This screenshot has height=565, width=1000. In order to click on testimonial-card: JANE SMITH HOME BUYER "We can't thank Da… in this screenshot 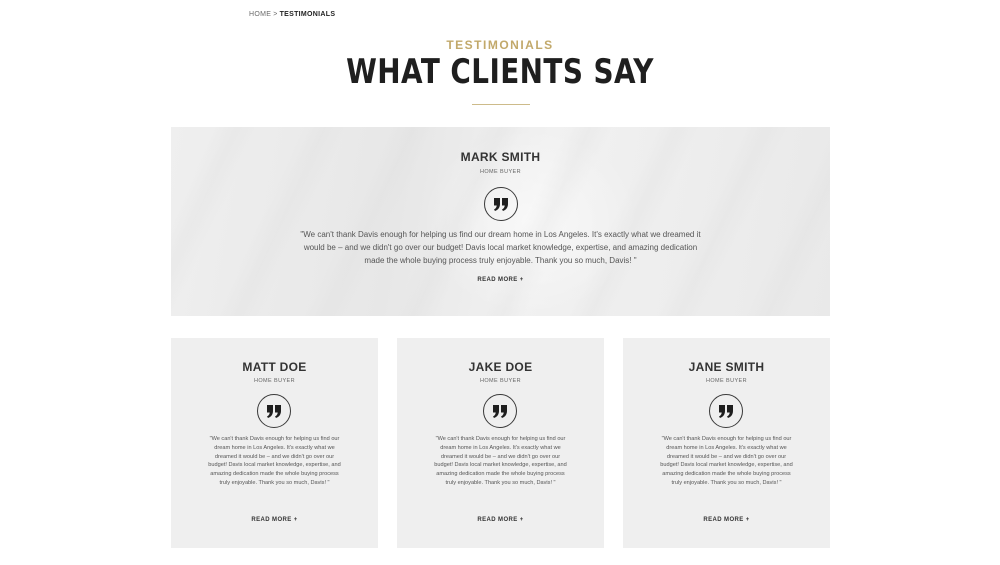, I will do `click(726, 443)`.